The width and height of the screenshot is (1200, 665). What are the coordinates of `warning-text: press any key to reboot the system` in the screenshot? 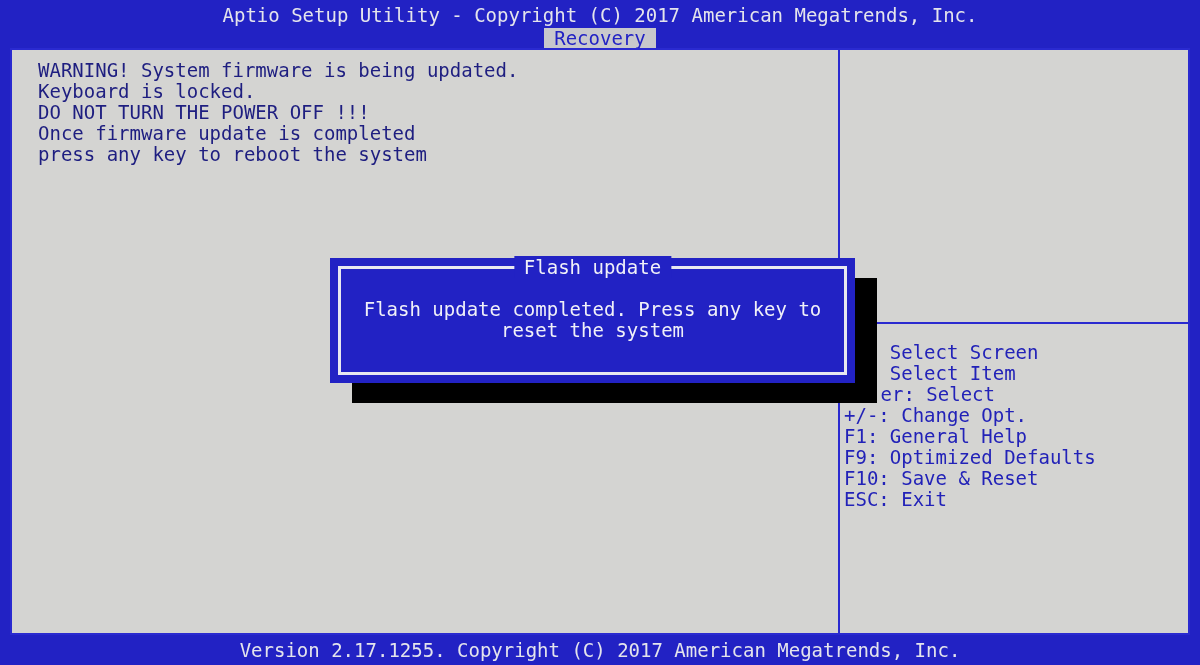 It's located at (233, 154).